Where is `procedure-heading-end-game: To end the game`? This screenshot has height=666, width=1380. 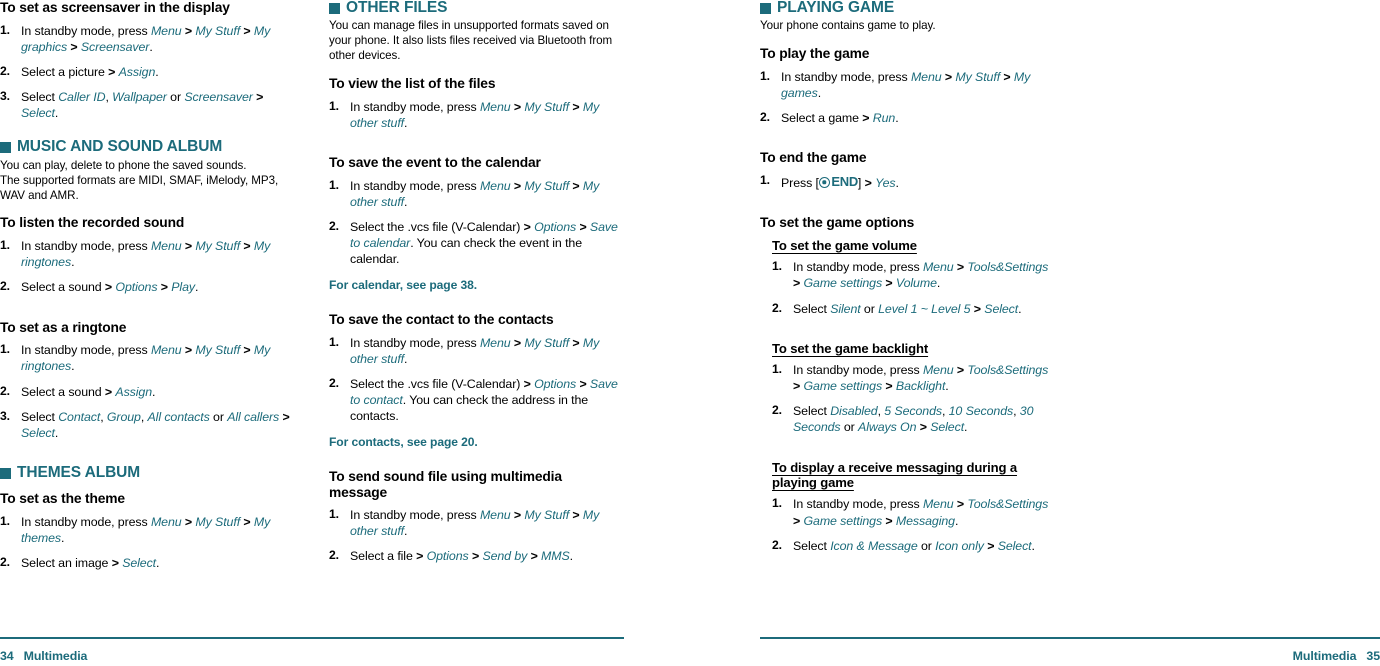 procedure-heading-end-game: To end the game is located at coordinates (813, 158).